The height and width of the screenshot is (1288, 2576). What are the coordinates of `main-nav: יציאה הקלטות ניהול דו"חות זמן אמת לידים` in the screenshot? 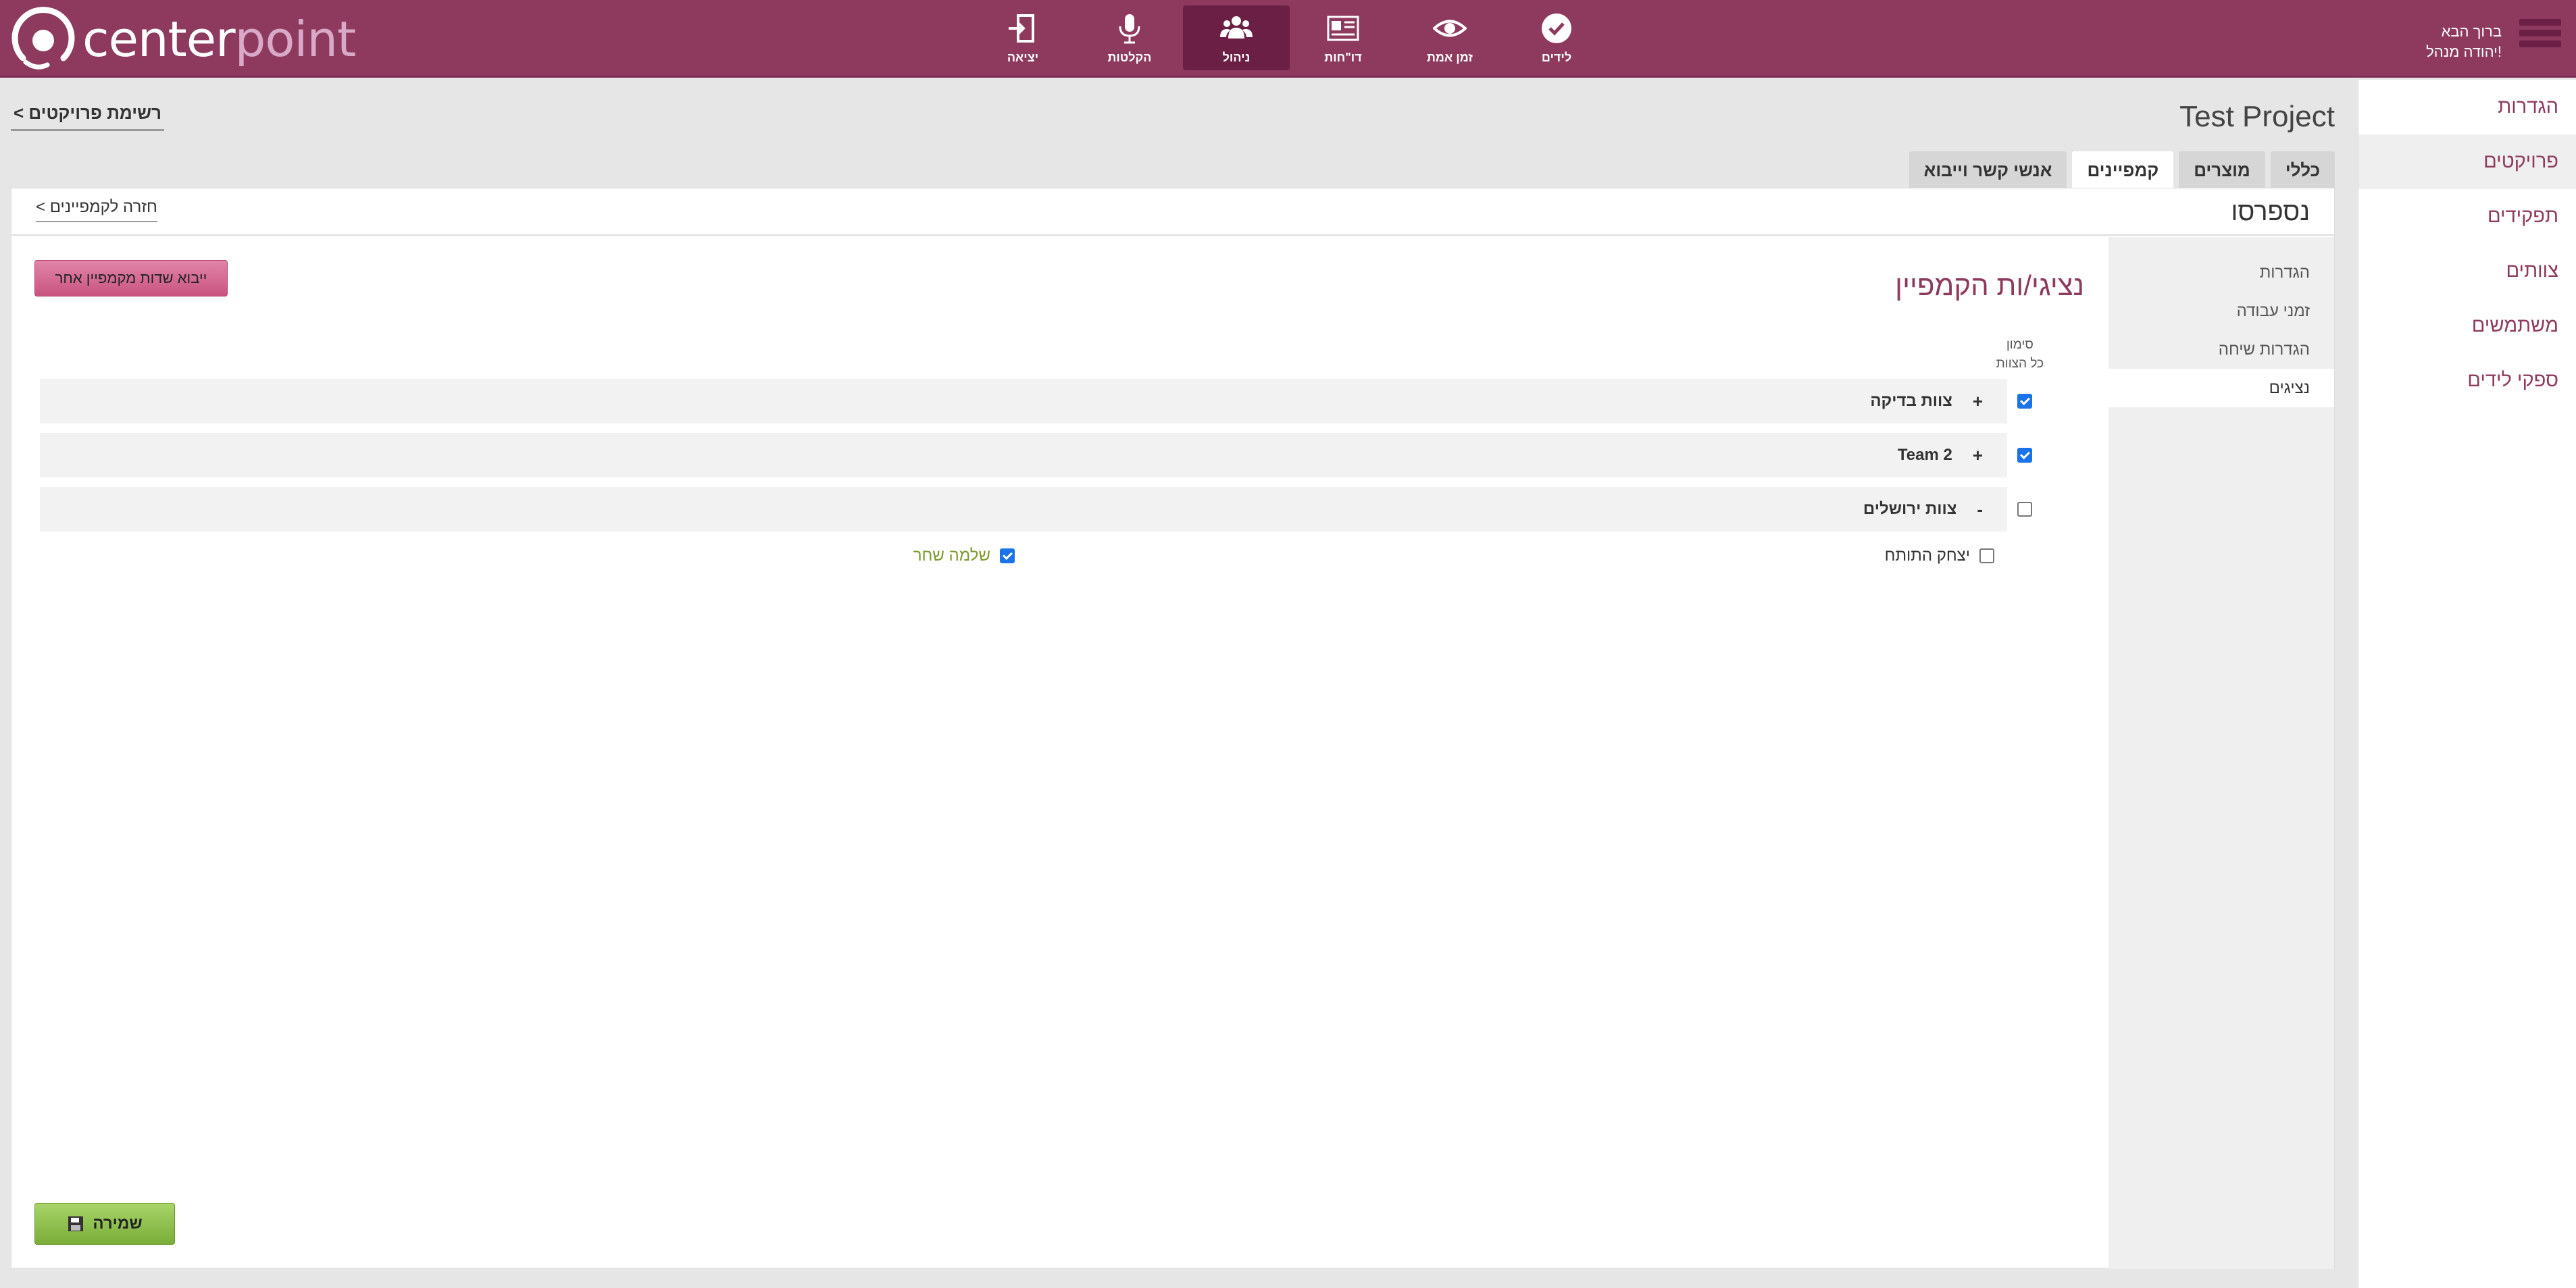 It's located at (1289, 37).